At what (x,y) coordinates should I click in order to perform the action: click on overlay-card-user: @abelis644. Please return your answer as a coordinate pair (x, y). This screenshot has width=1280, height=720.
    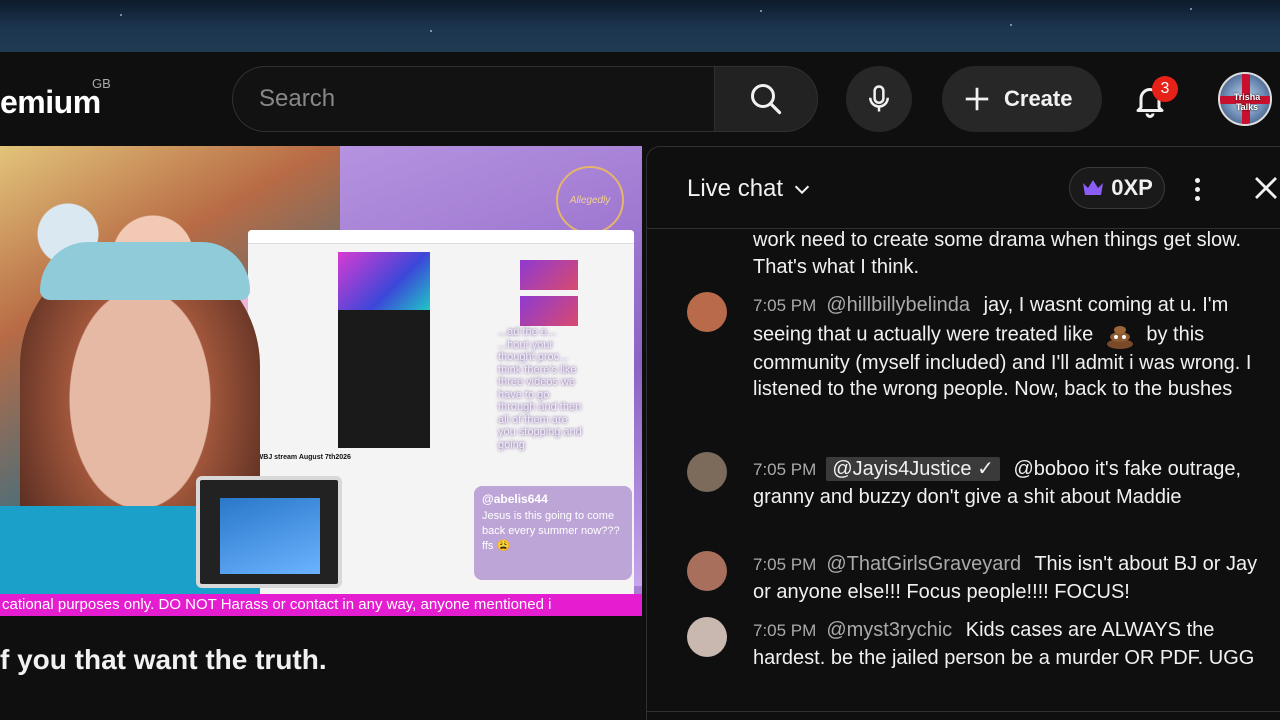
    Looking at the image, I should click on (515, 499).